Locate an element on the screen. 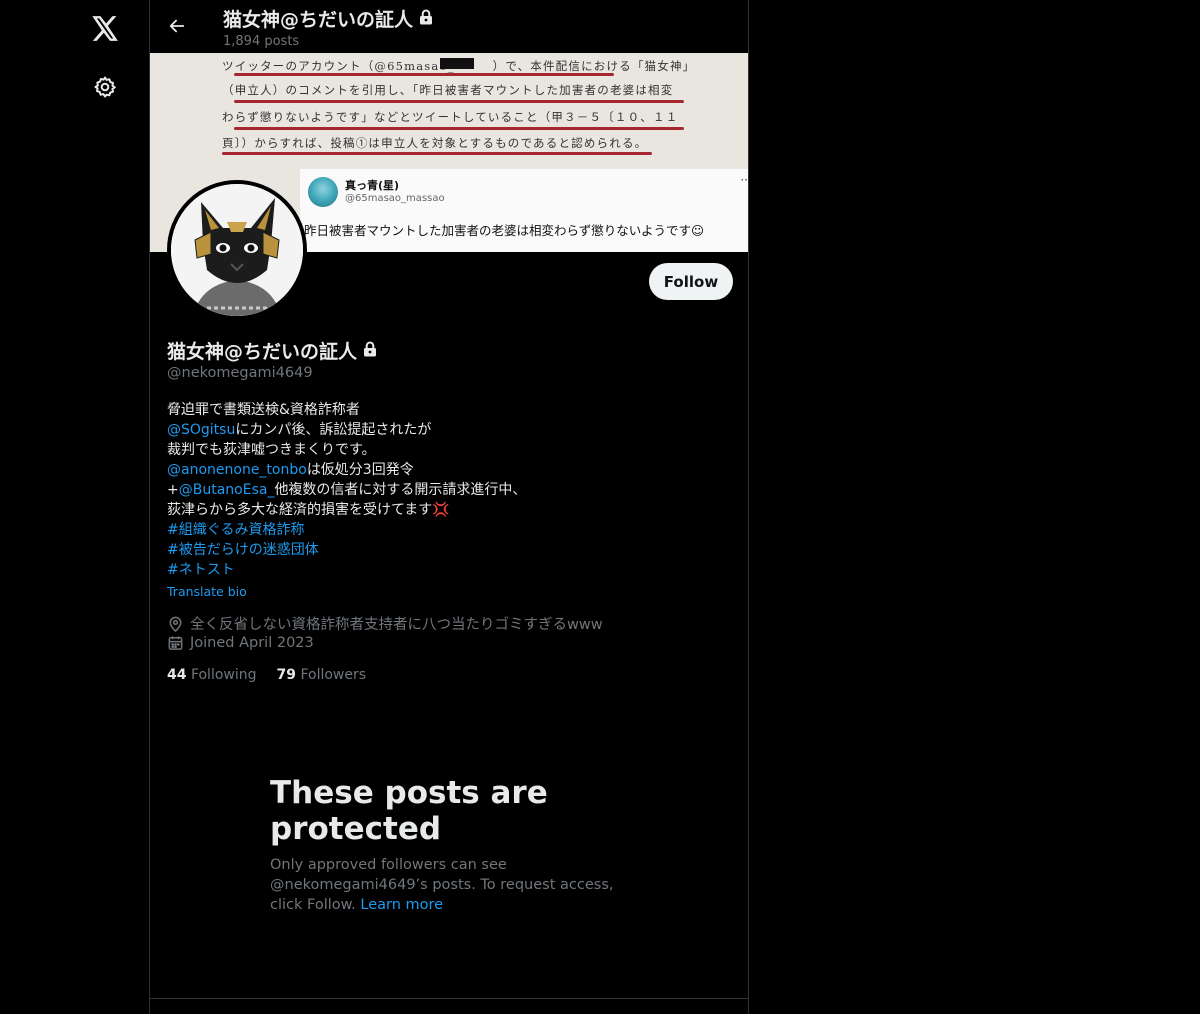 This screenshot has width=1200, height=1014. bio-hashtag-link: #組織ぐるみ資格詐称 is located at coordinates (235, 530).